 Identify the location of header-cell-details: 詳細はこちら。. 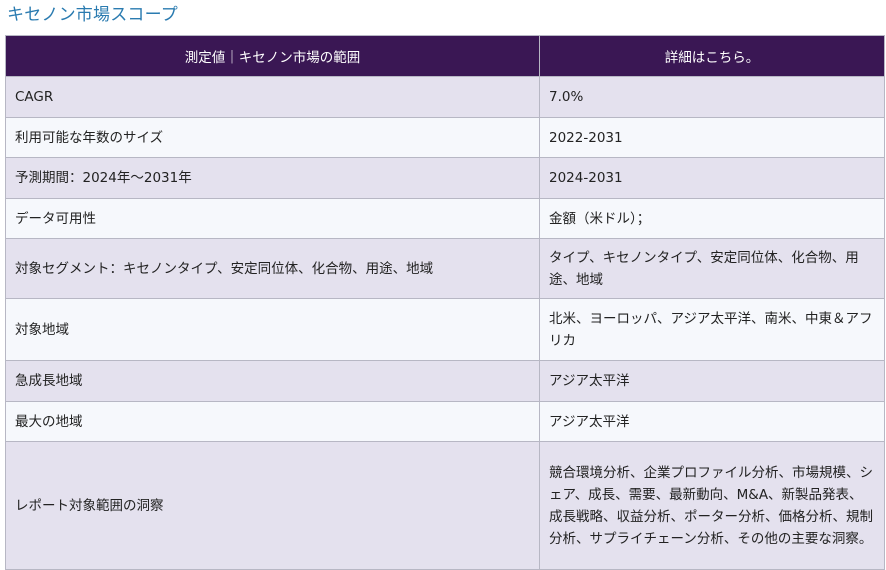
(712, 56).